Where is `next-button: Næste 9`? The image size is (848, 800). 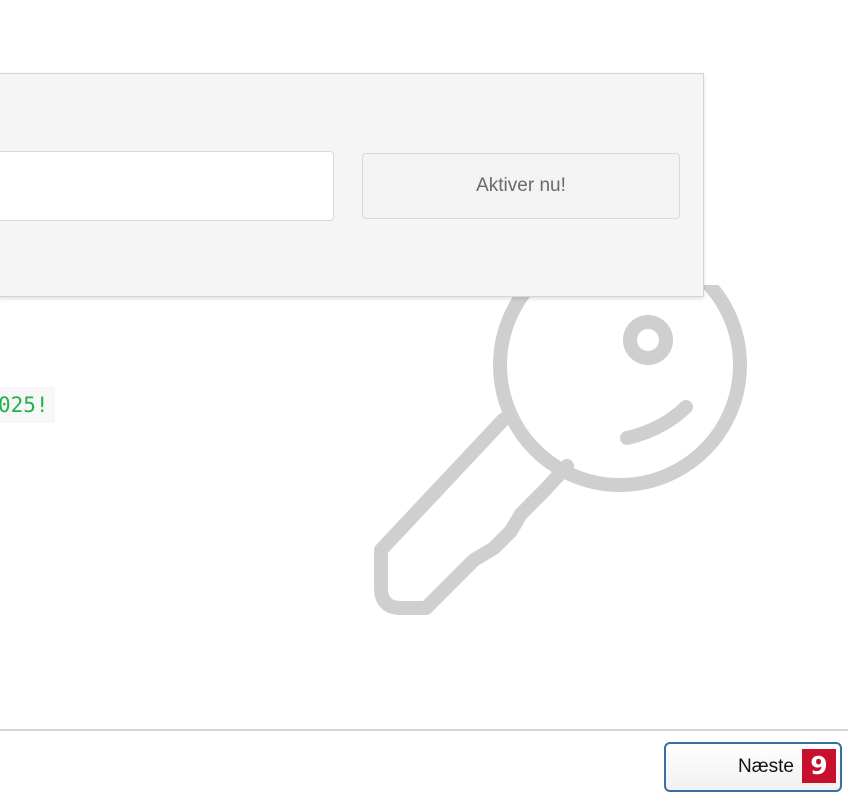 next-button: Næste 9 is located at coordinates (753, 767).